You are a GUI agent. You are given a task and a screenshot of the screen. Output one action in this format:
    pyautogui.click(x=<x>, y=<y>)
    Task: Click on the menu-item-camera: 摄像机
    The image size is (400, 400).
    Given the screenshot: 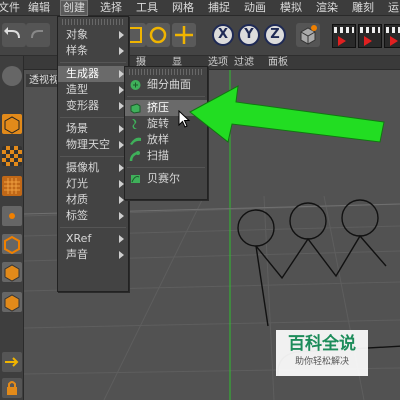 What is the action you would take?
    pyautogui.click(x=93, y=168)
    